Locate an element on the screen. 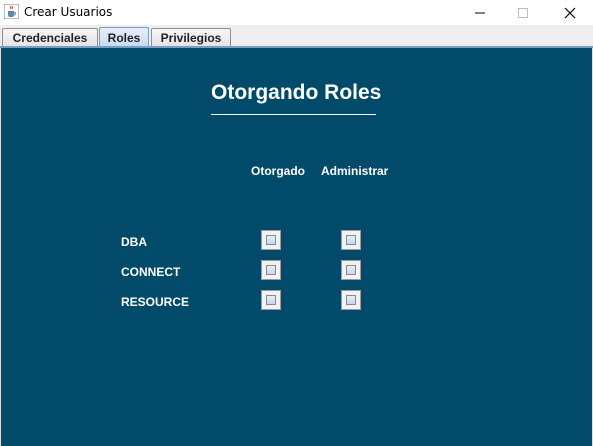  checkbox-dba-admin is located at coordinates (351, 240).